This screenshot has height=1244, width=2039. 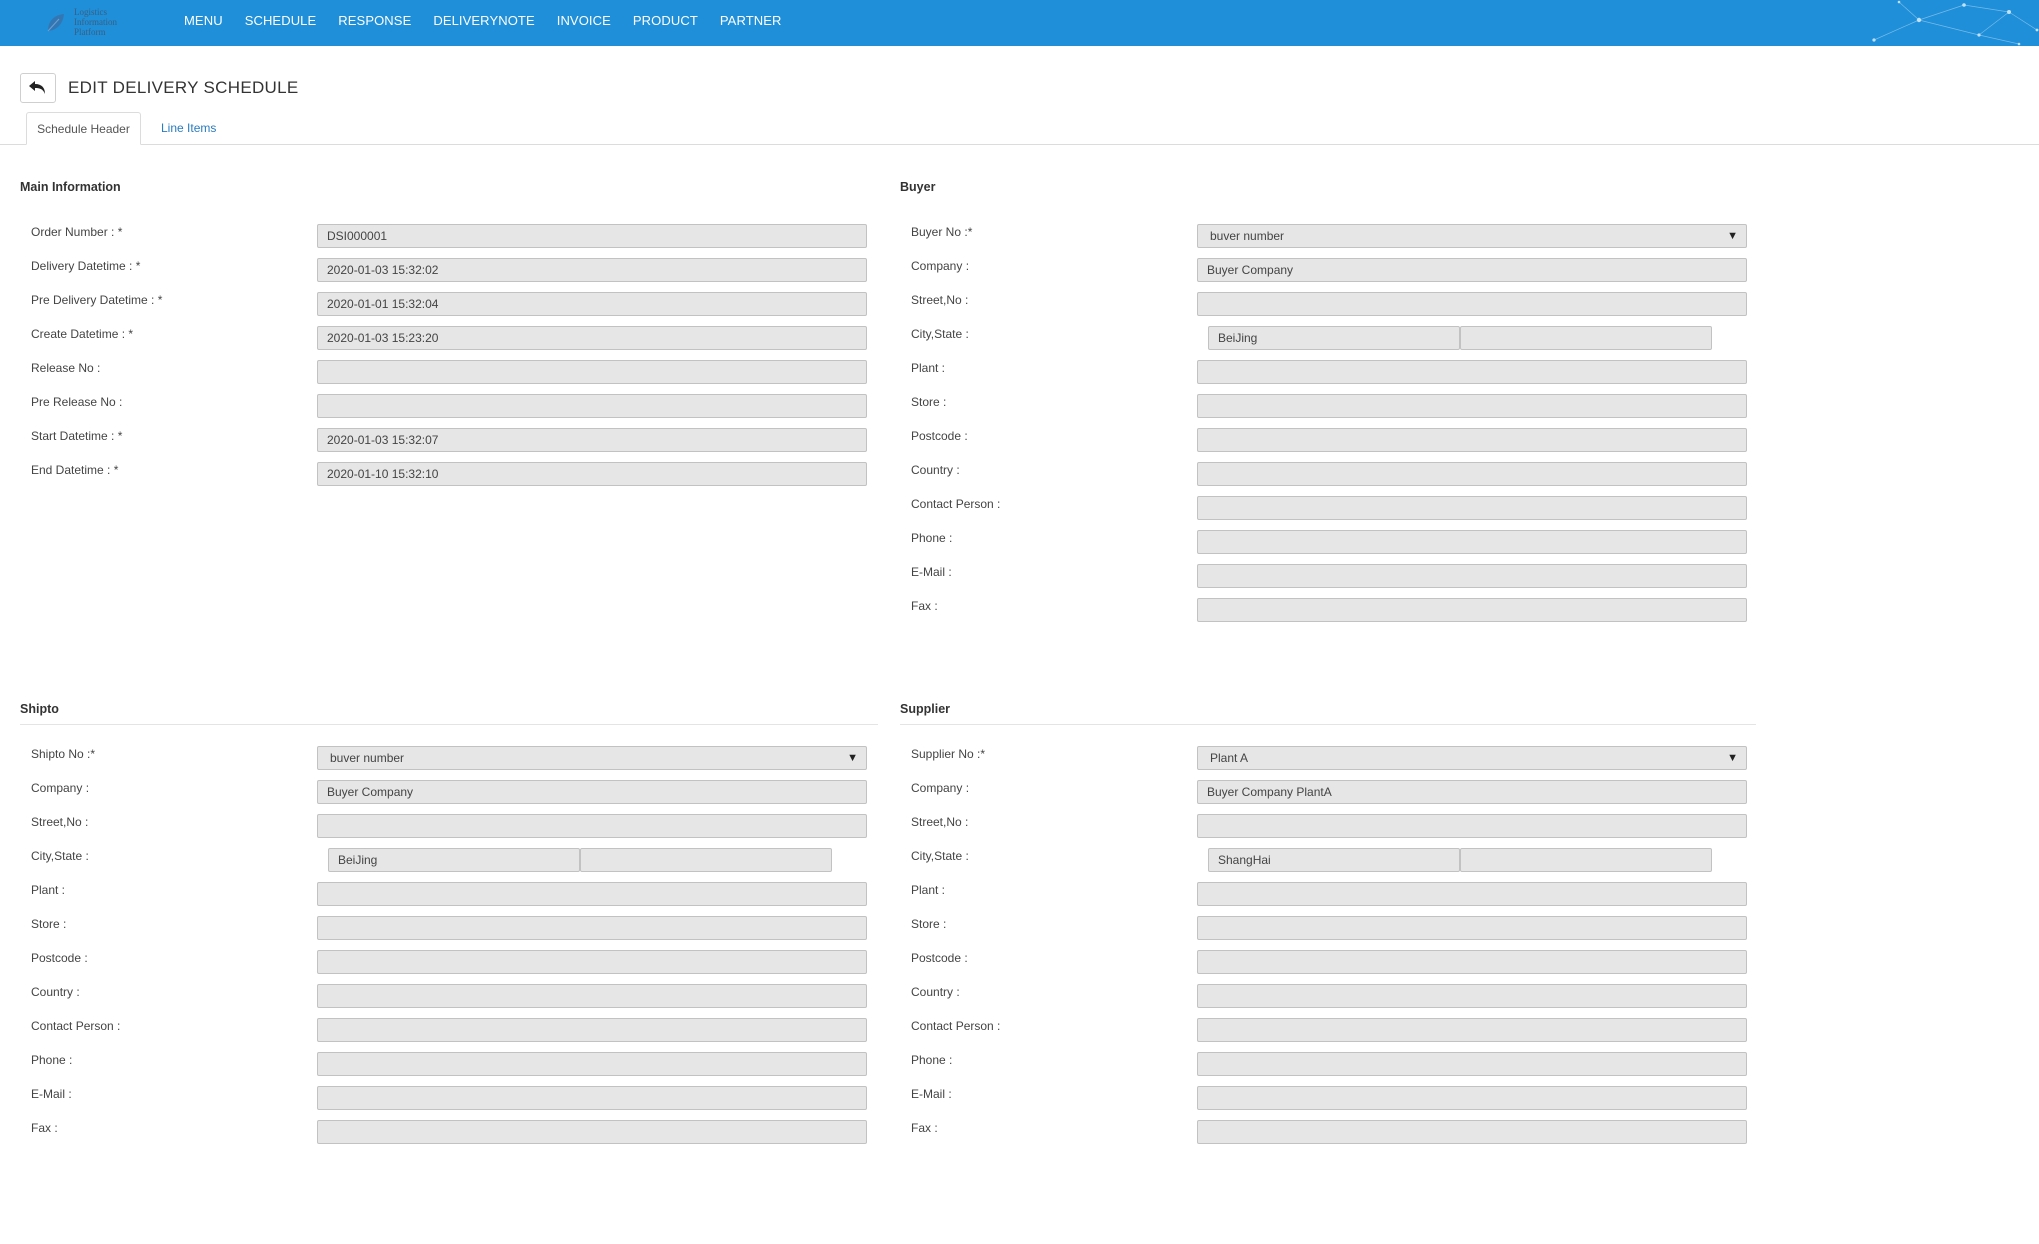 I want to click on shipto-postcode-field, so click(x=592, y=962).